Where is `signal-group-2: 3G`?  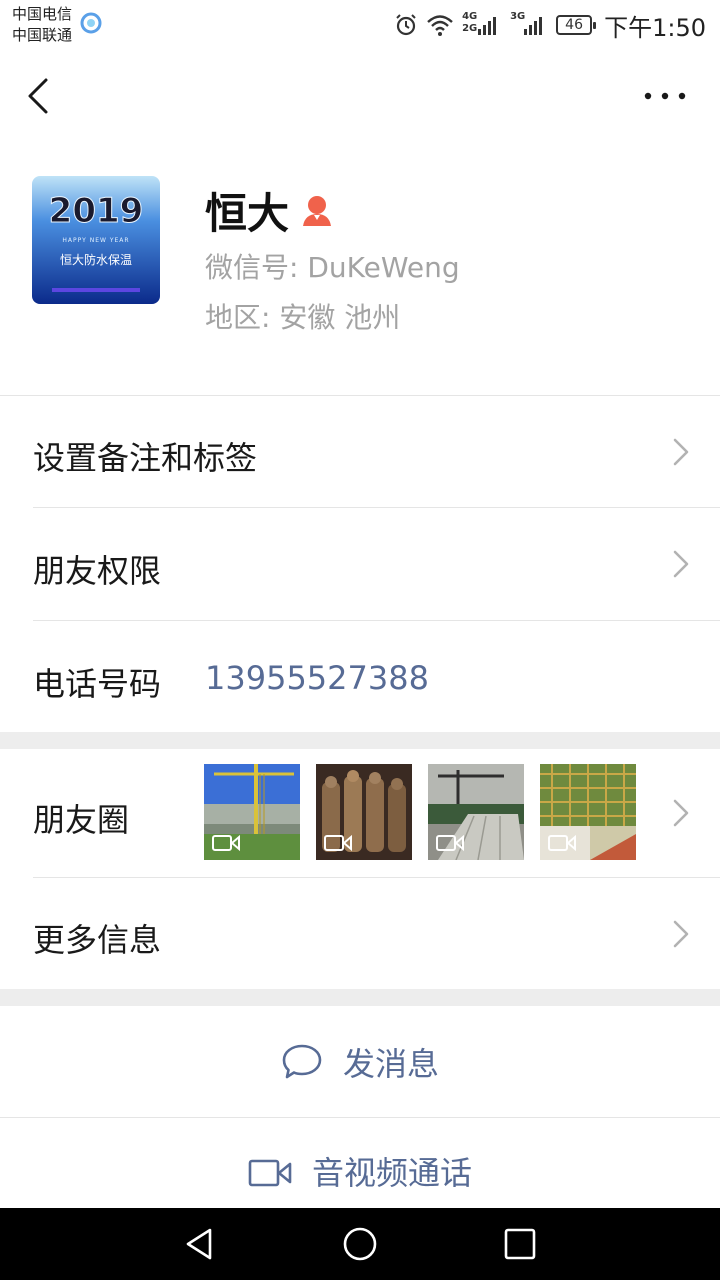 signal-group-2: 3G is located at coordinates (529, 24).